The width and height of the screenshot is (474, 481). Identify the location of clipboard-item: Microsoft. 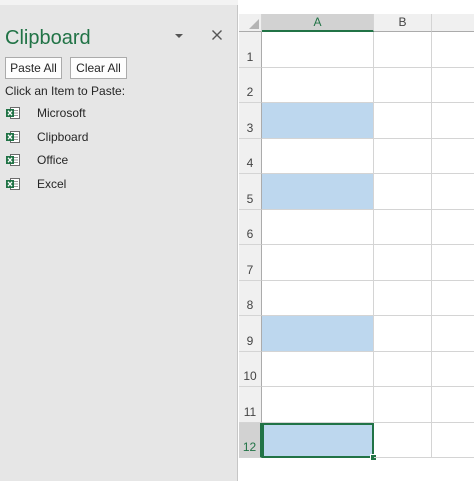
(118, 113).